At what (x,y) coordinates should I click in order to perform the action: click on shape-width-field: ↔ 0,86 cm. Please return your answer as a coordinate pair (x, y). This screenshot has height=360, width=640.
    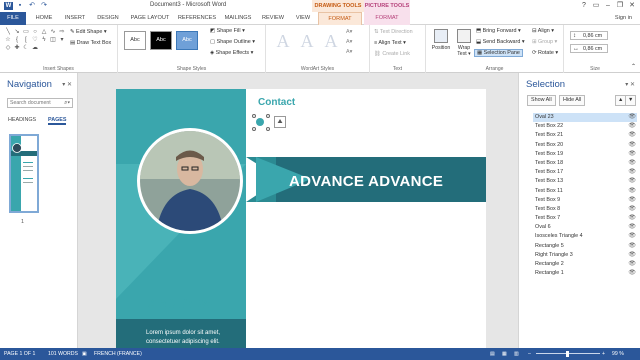
    Looking at the image, I should click on (589, 48).